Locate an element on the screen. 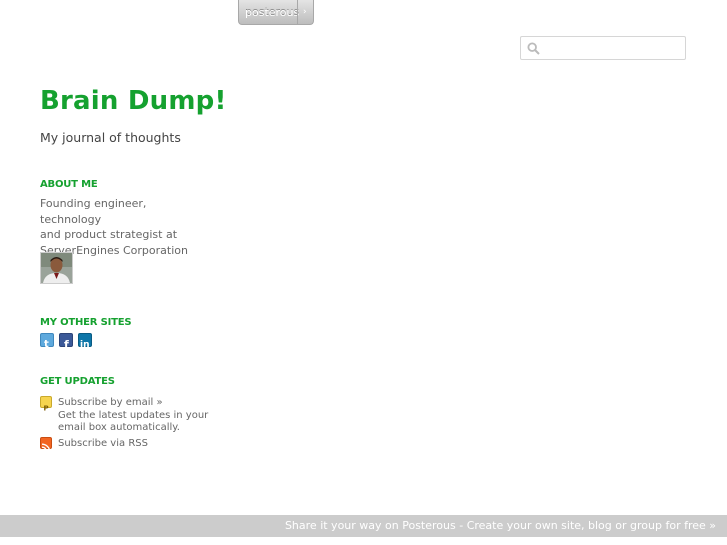 The width and height of the screenshot is (727, 545). search-box is located at coordinates (603, 48).